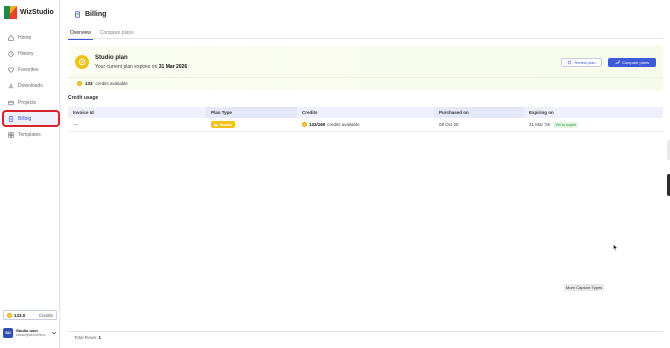 The image size is (670, 348). Describe the element at coordinates (617, 62) in the screenshot. I see `trend-icon` at that location.